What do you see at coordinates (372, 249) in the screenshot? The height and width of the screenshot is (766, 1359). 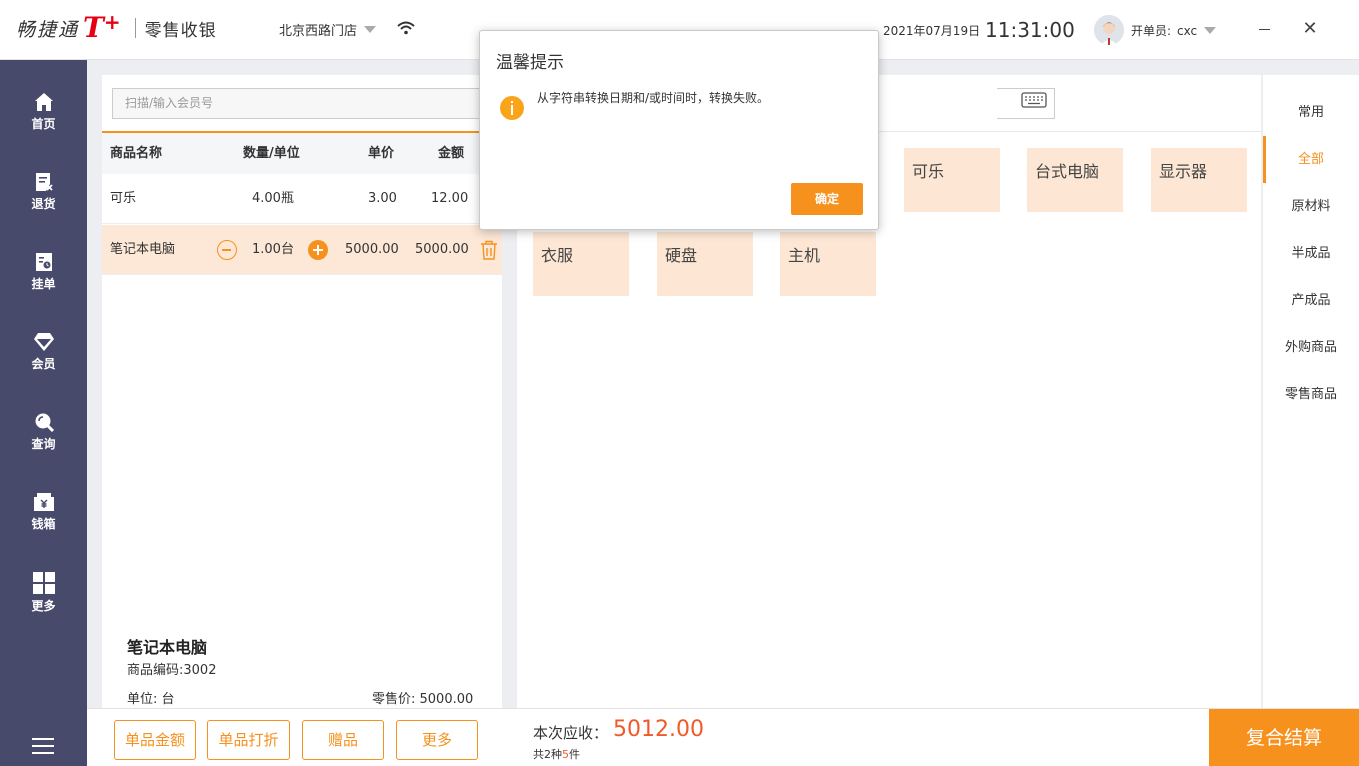 I see `item-price: 5000.00` at bounding box center [372, 249].